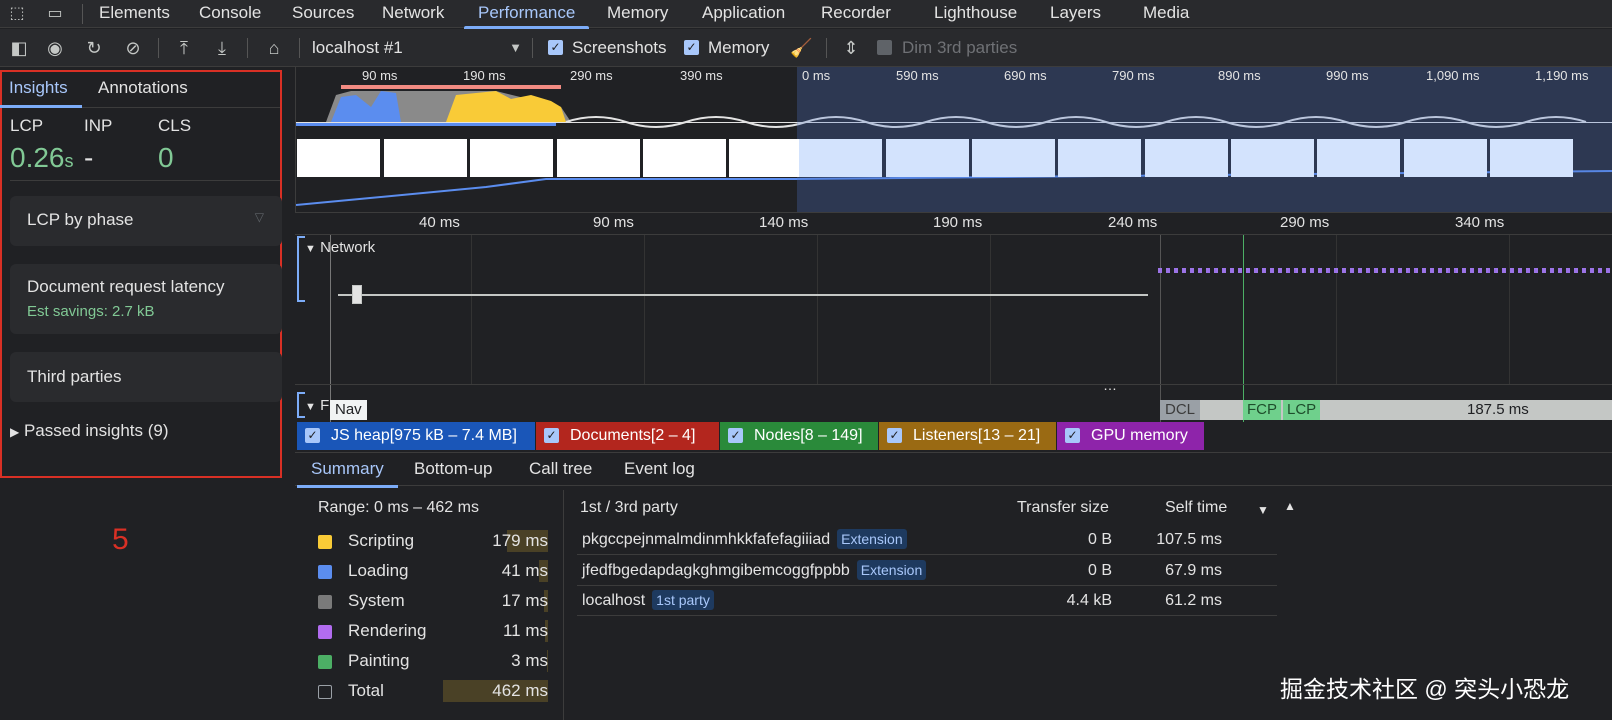 This screenshot has height=720, width=1612. I want to click on col-party-header: 1st / 3rd party, so click(629, 508).